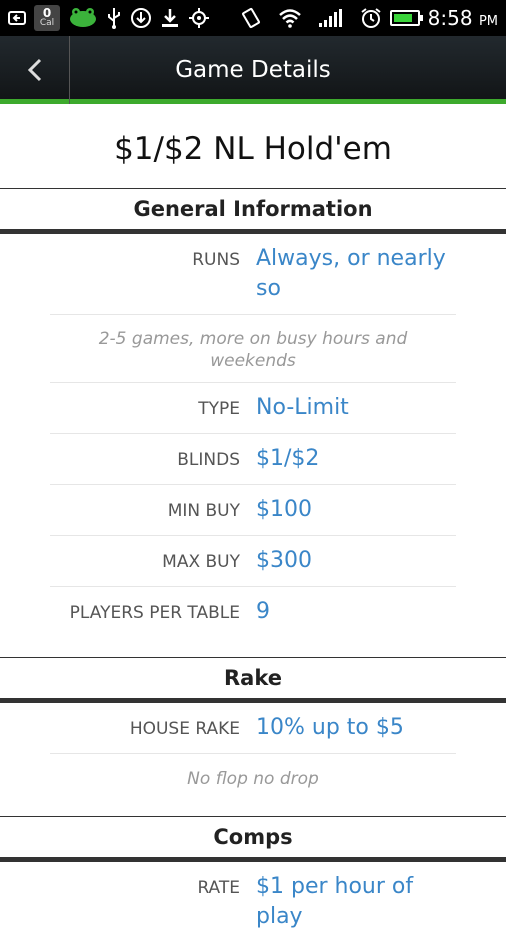 The image size is (506, 942). I want to click on runs-label: RUNS, so click(216, 260).